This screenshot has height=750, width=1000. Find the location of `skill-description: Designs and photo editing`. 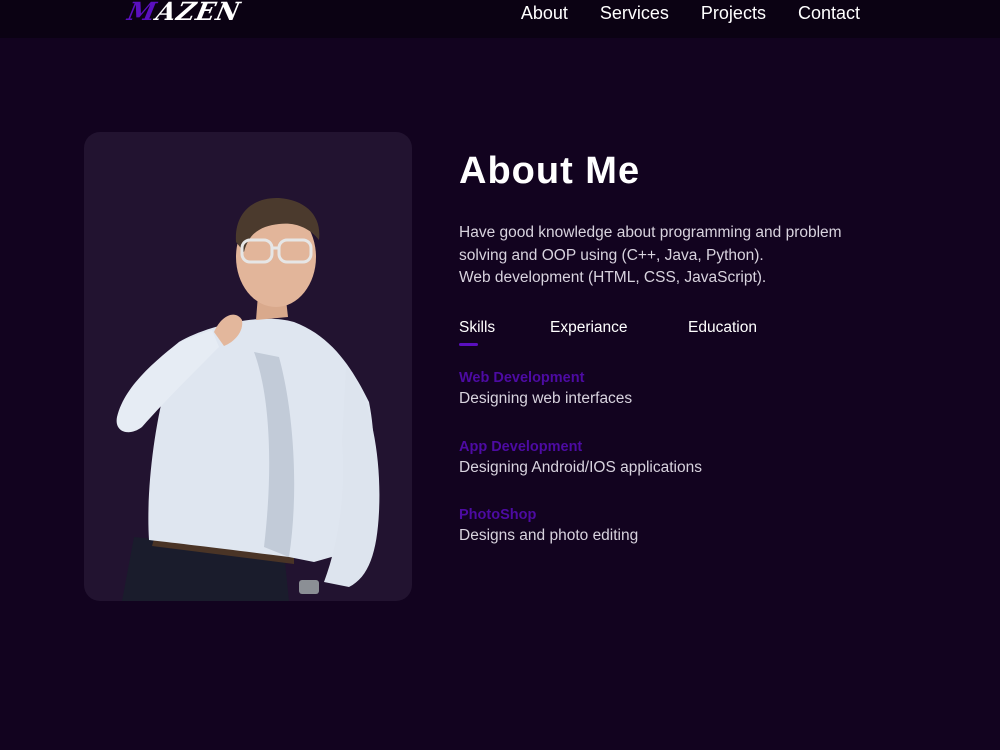

skill-description: Designs and photo editing is located at coordinates (549, 535).